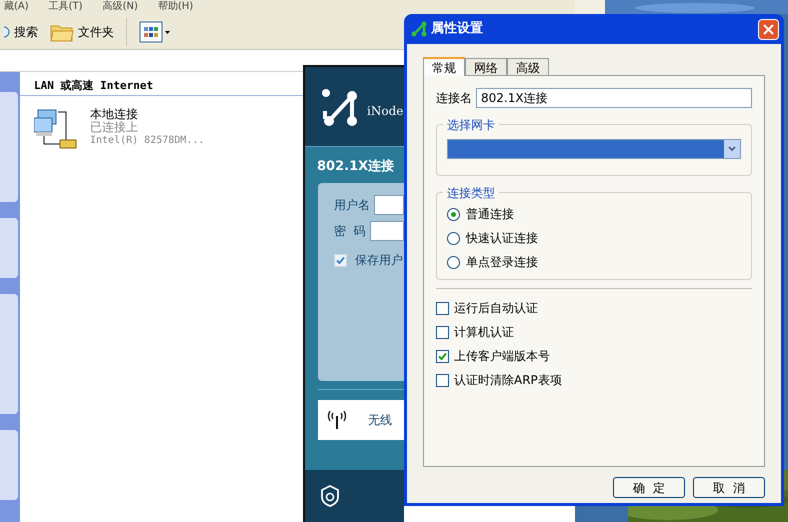 The width and height of the screenshot is (788, 522). Describe the element at coordinates (387, 231) in the screenshot. I see `password-field` at that location.